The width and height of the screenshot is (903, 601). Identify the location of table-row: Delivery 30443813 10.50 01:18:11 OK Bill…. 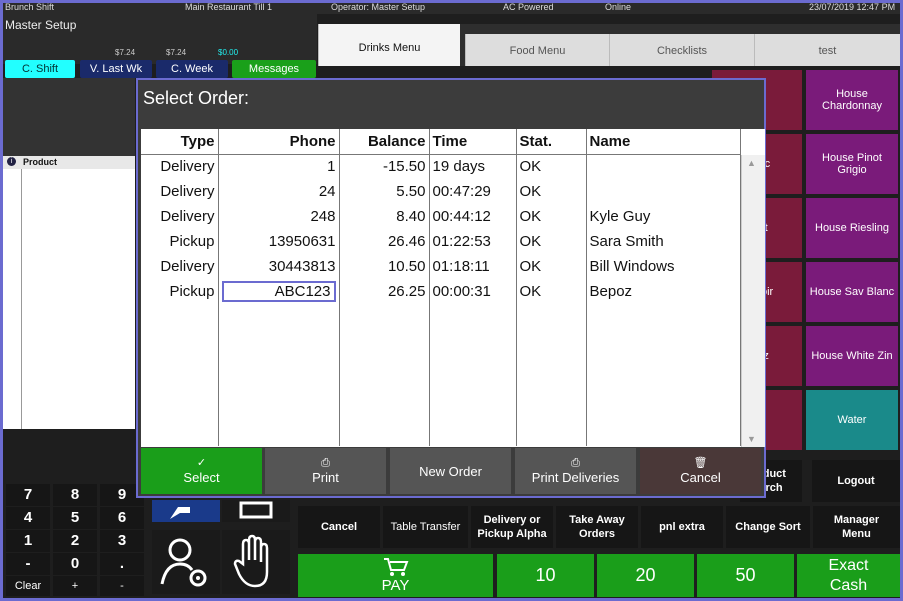
(441, 266).